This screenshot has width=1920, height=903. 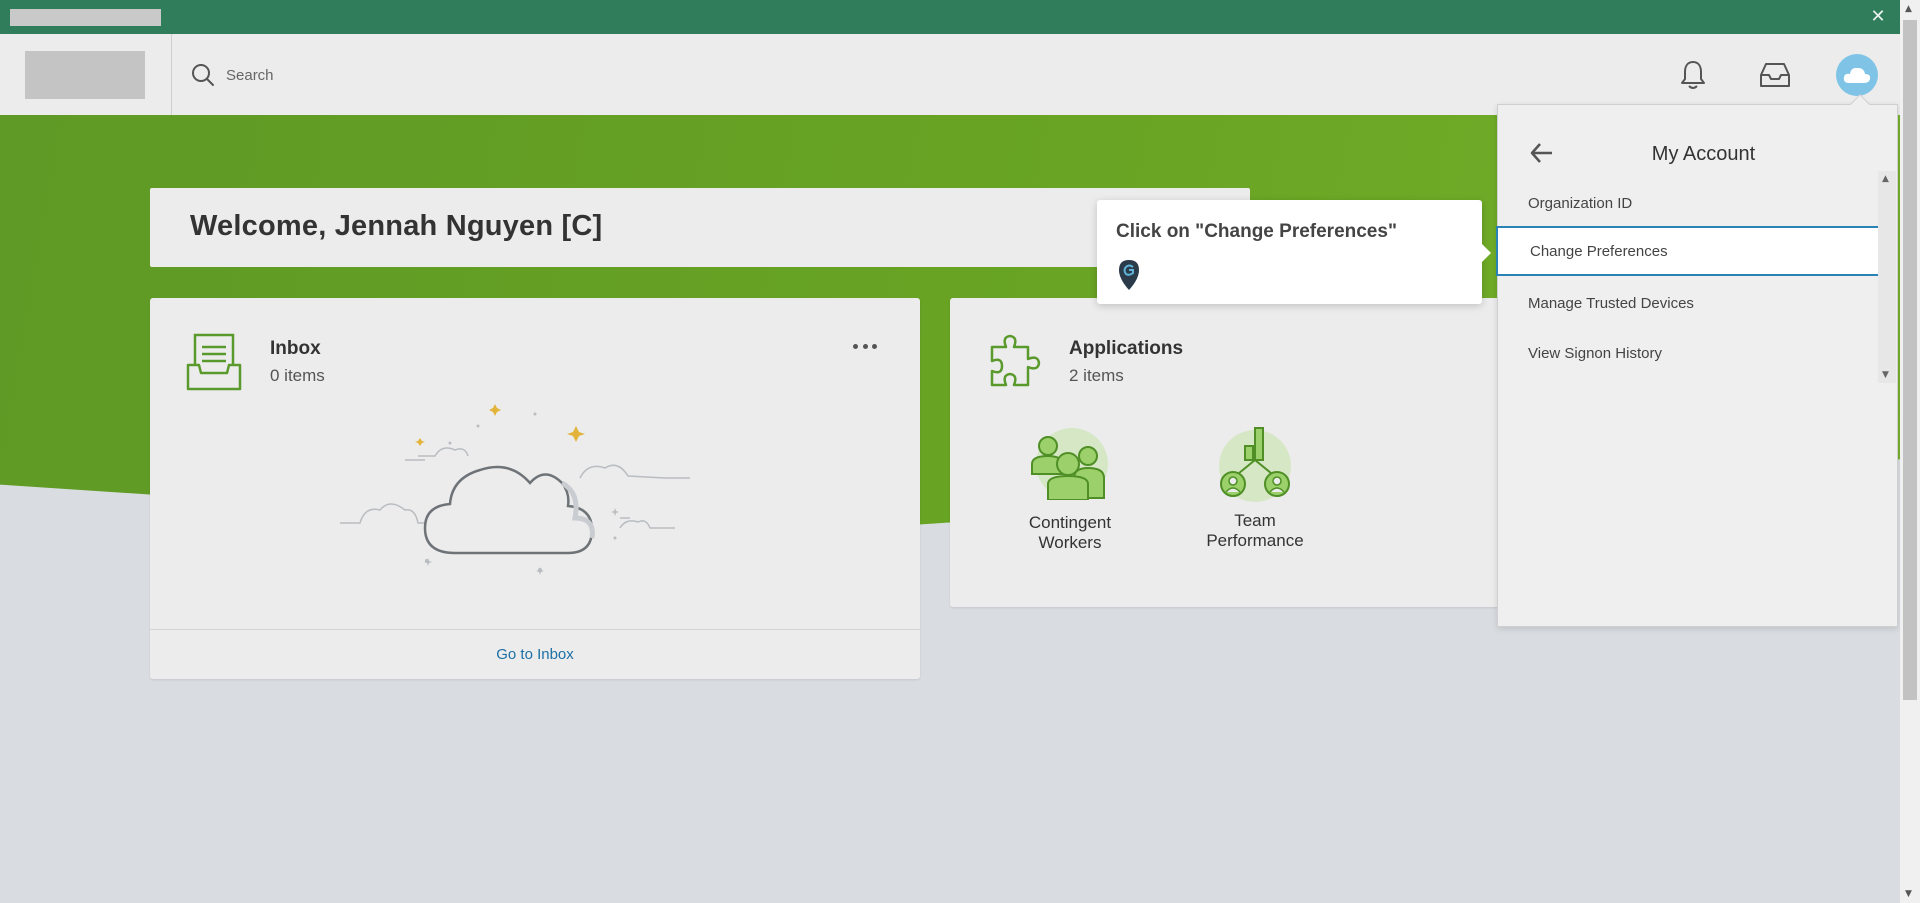 What do you see at coordinates (1256, 231) in the screenshot?
I see `tooltip-instruction: Click on "Change Preferences"` at bounding box center [1256, 231].